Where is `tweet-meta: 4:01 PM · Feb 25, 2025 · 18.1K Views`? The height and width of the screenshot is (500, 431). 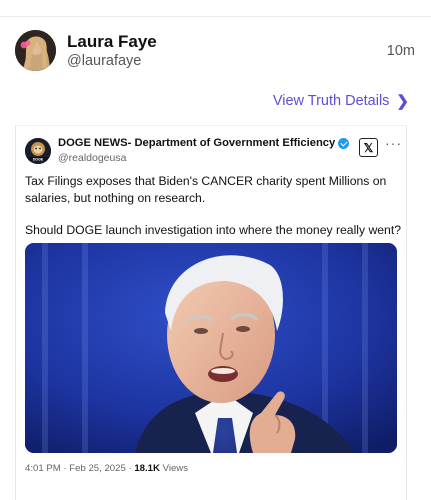 tweet-meta: 4:01 PM · Feb 25, 2025 · 18.1K Views is located at coordinates (106, 468).